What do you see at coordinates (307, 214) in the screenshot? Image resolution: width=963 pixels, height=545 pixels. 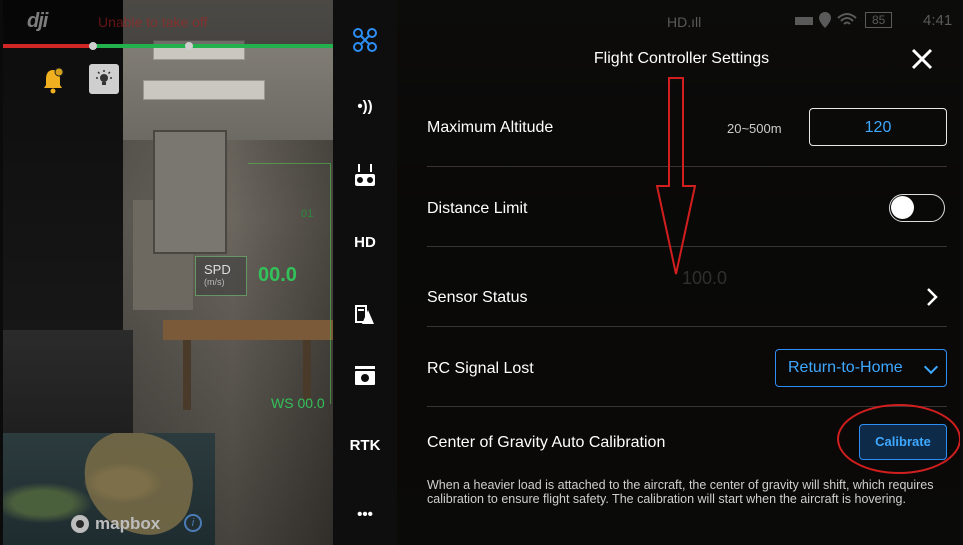 I see `hud-marker: 01` at bounding box center [307, 214].